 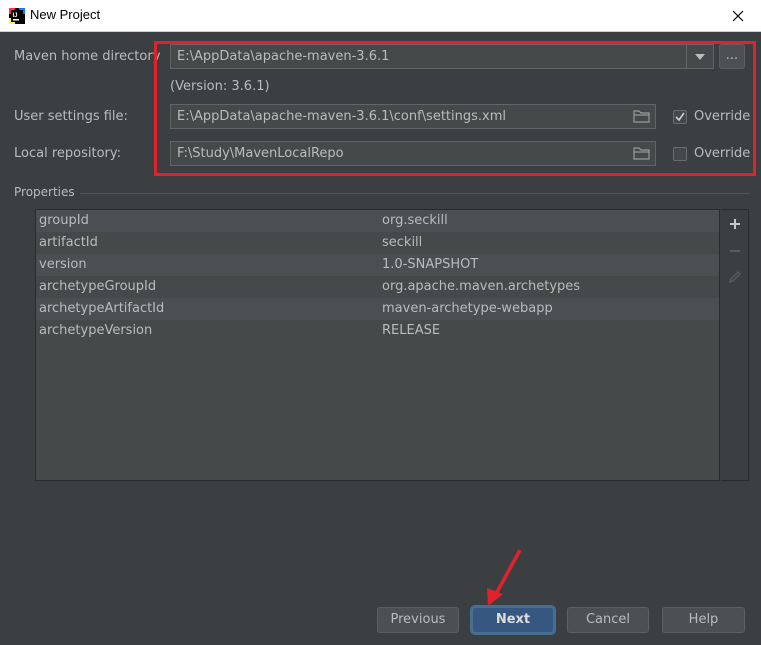 I want to click on svg-text: IJ, so click(x=15, y=16).